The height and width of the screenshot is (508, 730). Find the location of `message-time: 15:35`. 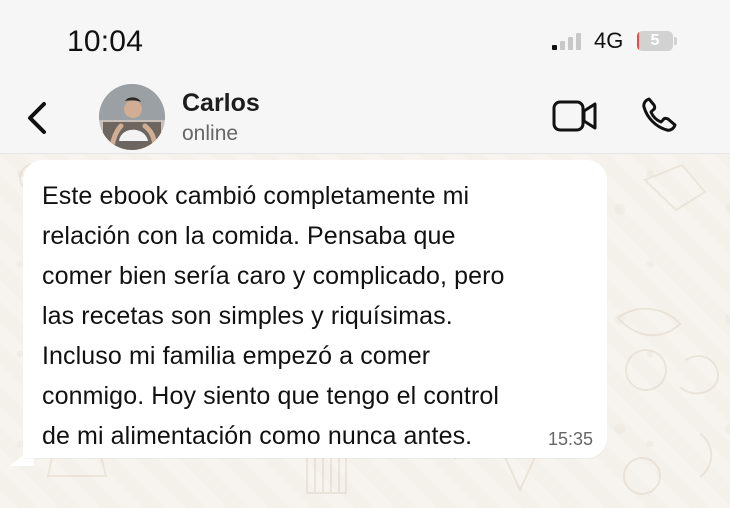

message-time: 15:35 is located at coordinates (570, 439).